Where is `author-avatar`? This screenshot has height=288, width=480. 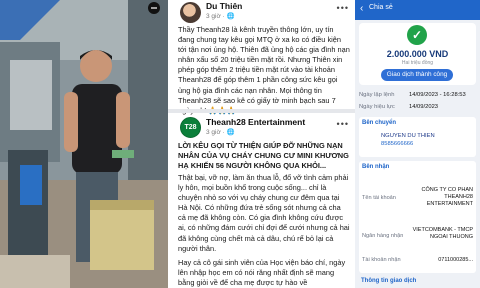
author-avatar is located at coordinates (190, 12).